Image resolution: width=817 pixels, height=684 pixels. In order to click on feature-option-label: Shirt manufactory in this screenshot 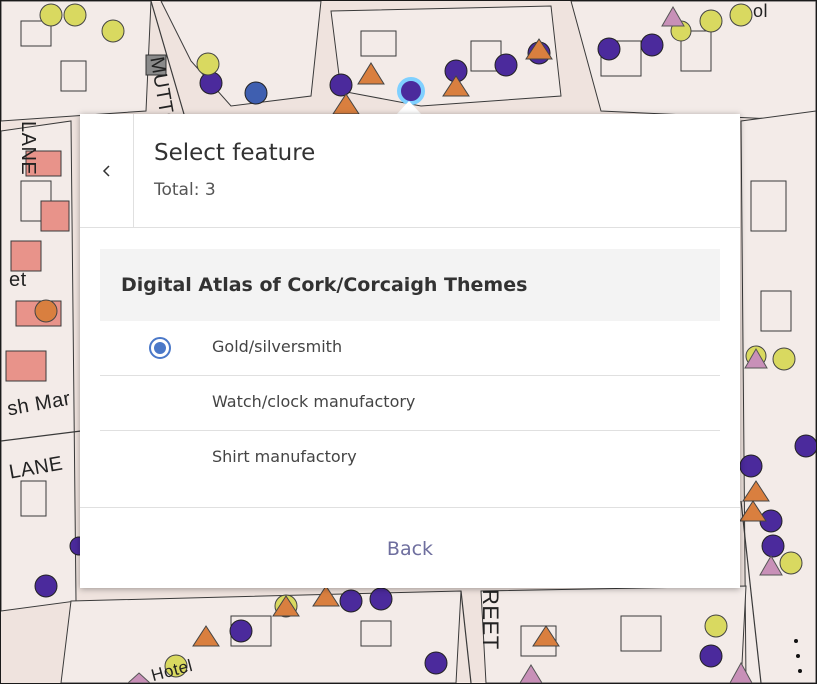, I will do `click(284, 456)`.